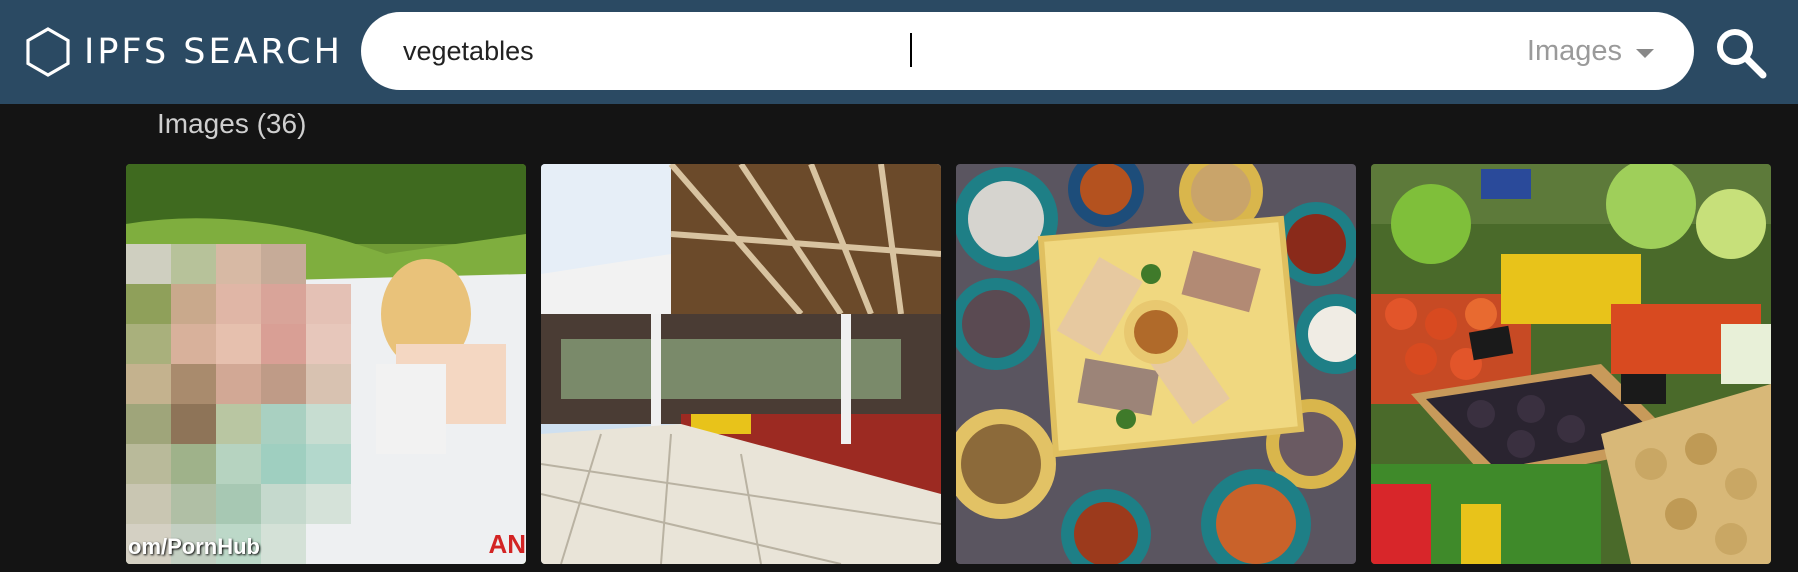 Image resolution: width=1798 pixels, height=572 pixels. I want to click on logo-text: IPFS SEARCH, so click(213, 52).